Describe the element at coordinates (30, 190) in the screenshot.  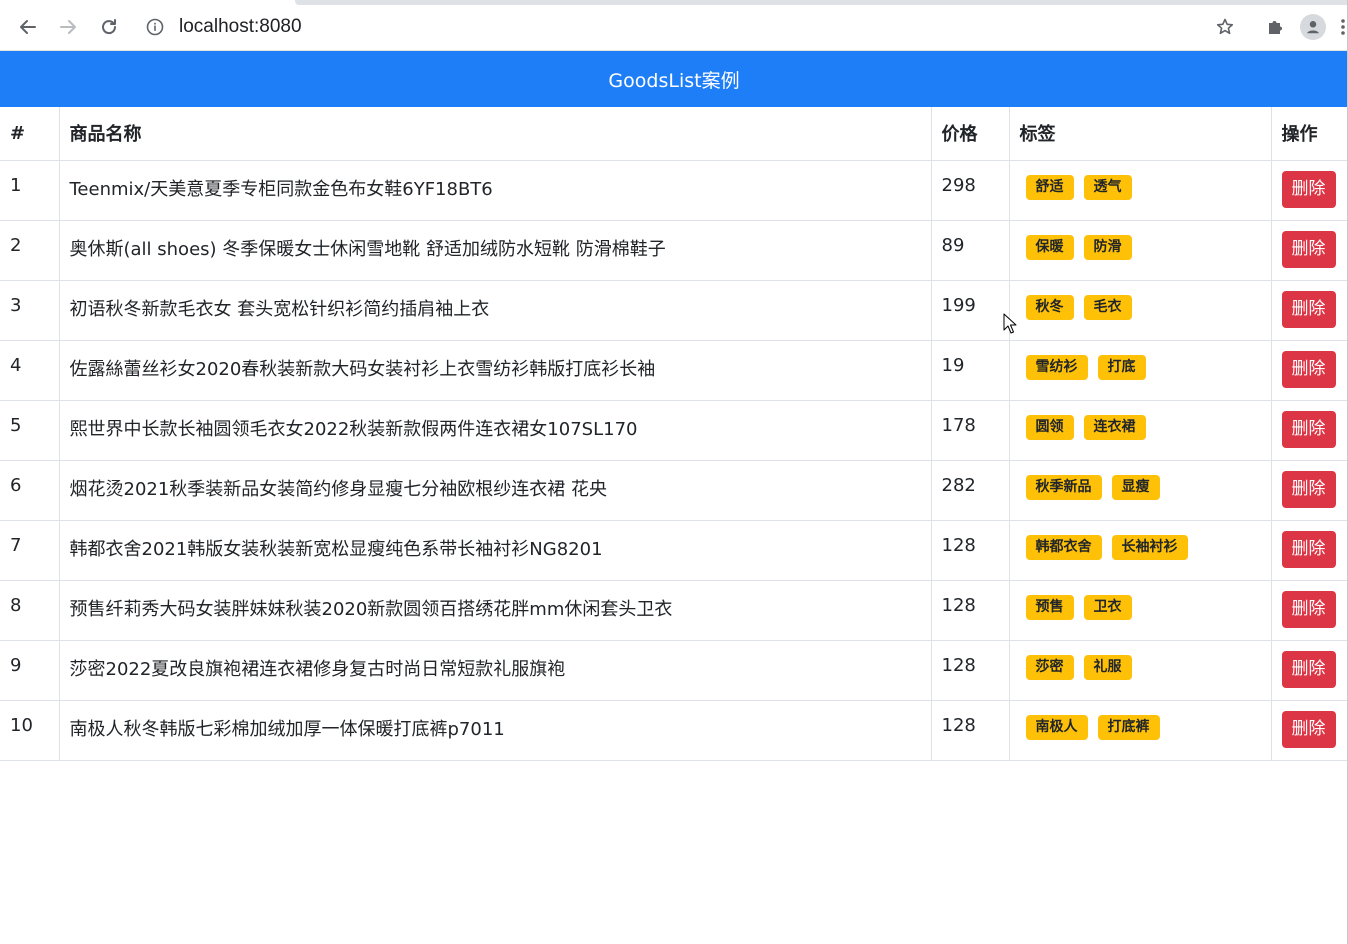
I see `row-index: 1` at that location.